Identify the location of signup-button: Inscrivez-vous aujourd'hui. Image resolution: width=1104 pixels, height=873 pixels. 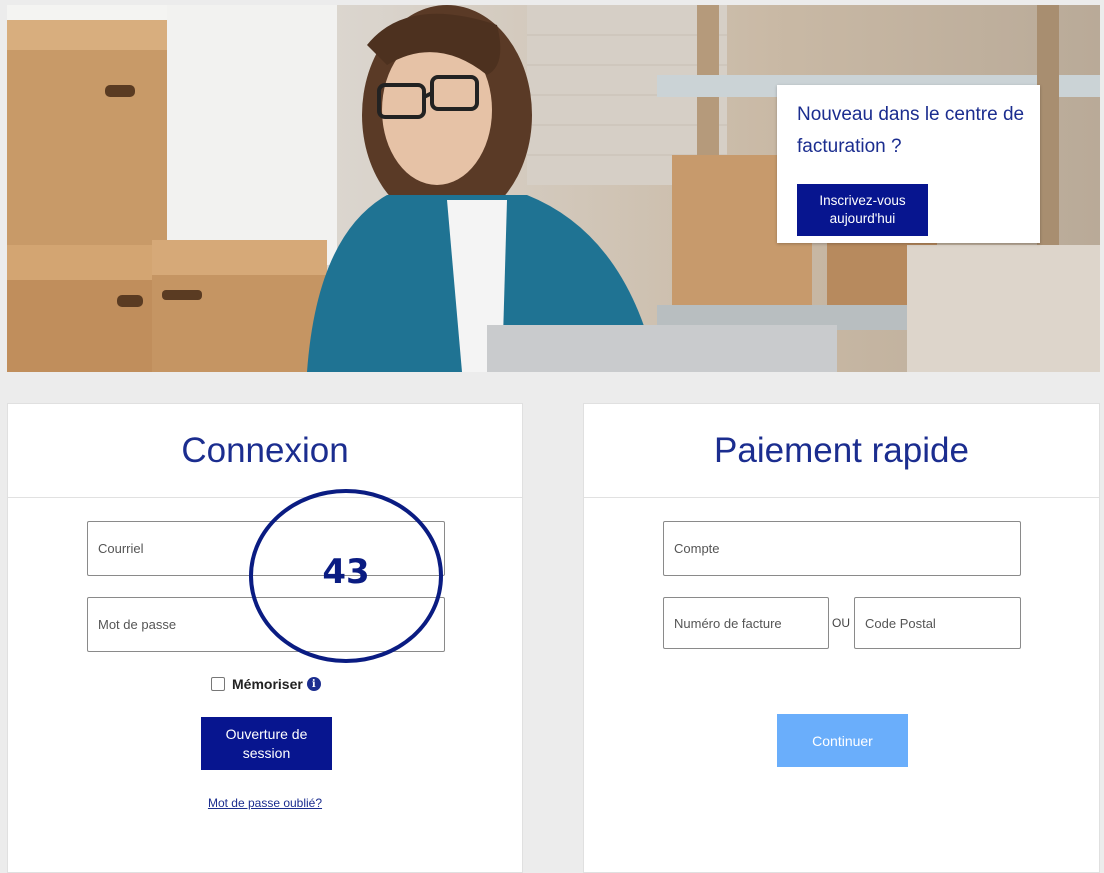
(862, 210).